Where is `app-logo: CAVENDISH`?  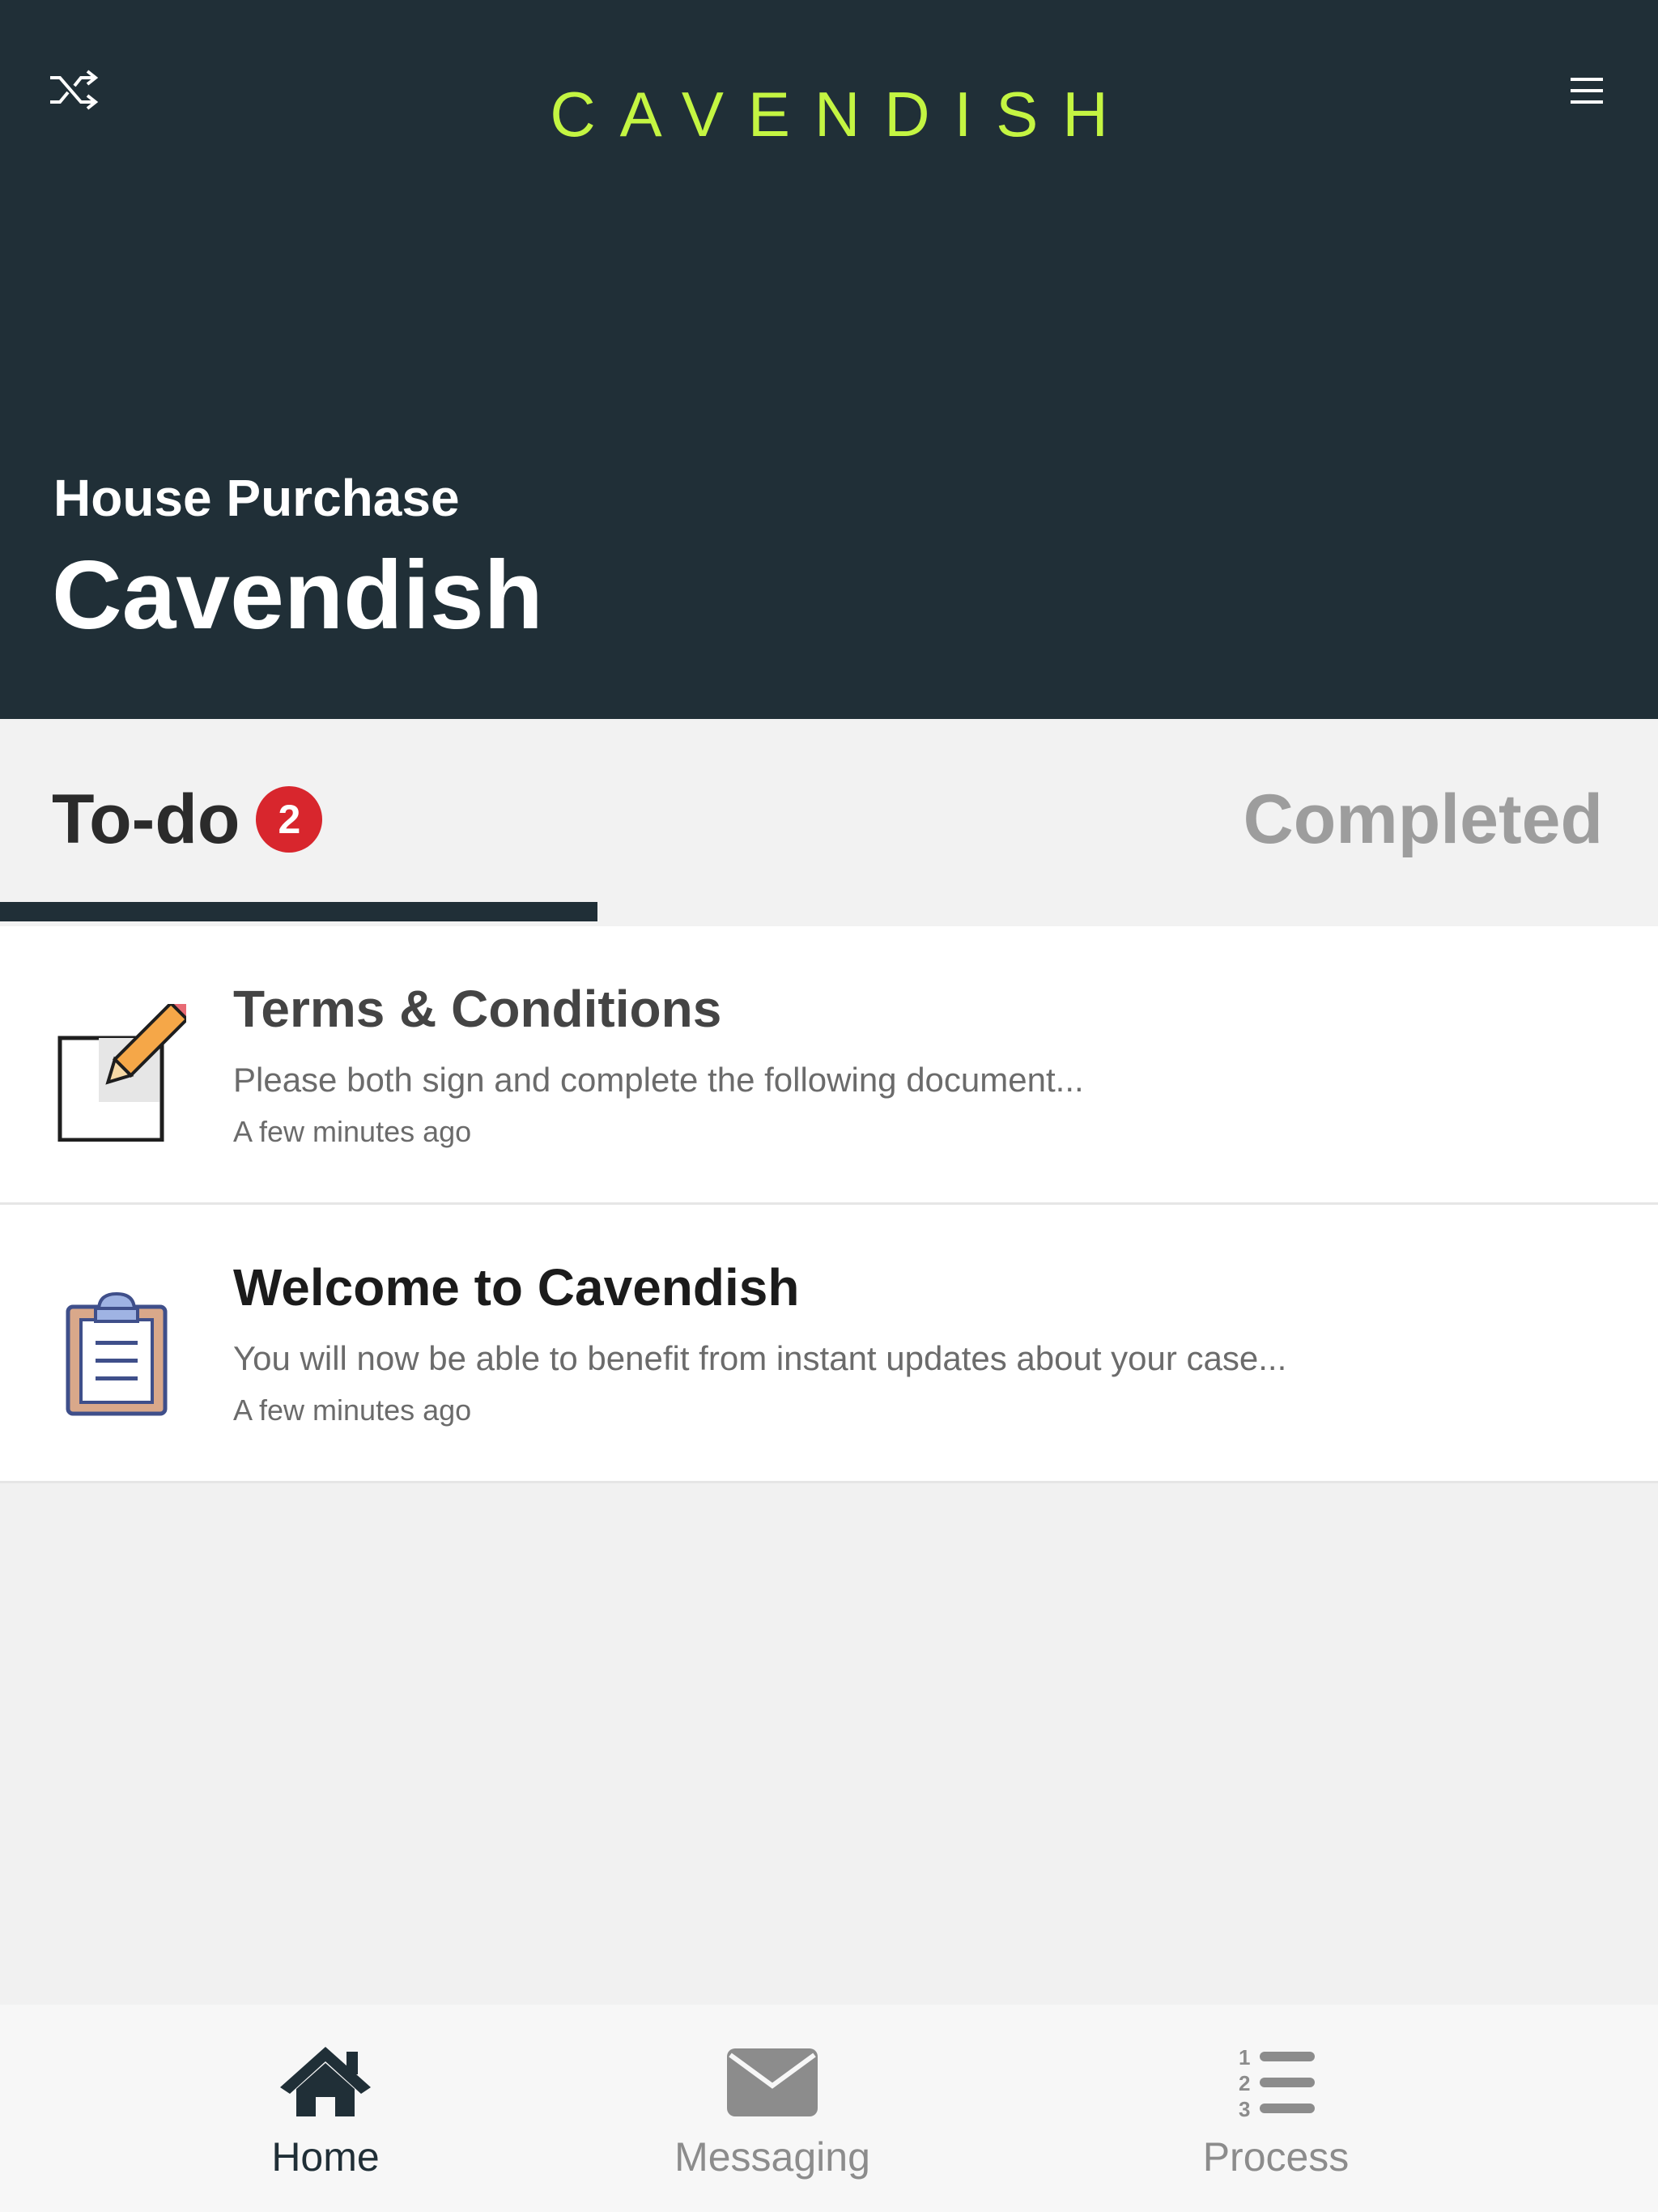
app-logo: CAVENDISH is located at coordinates (841, 115).